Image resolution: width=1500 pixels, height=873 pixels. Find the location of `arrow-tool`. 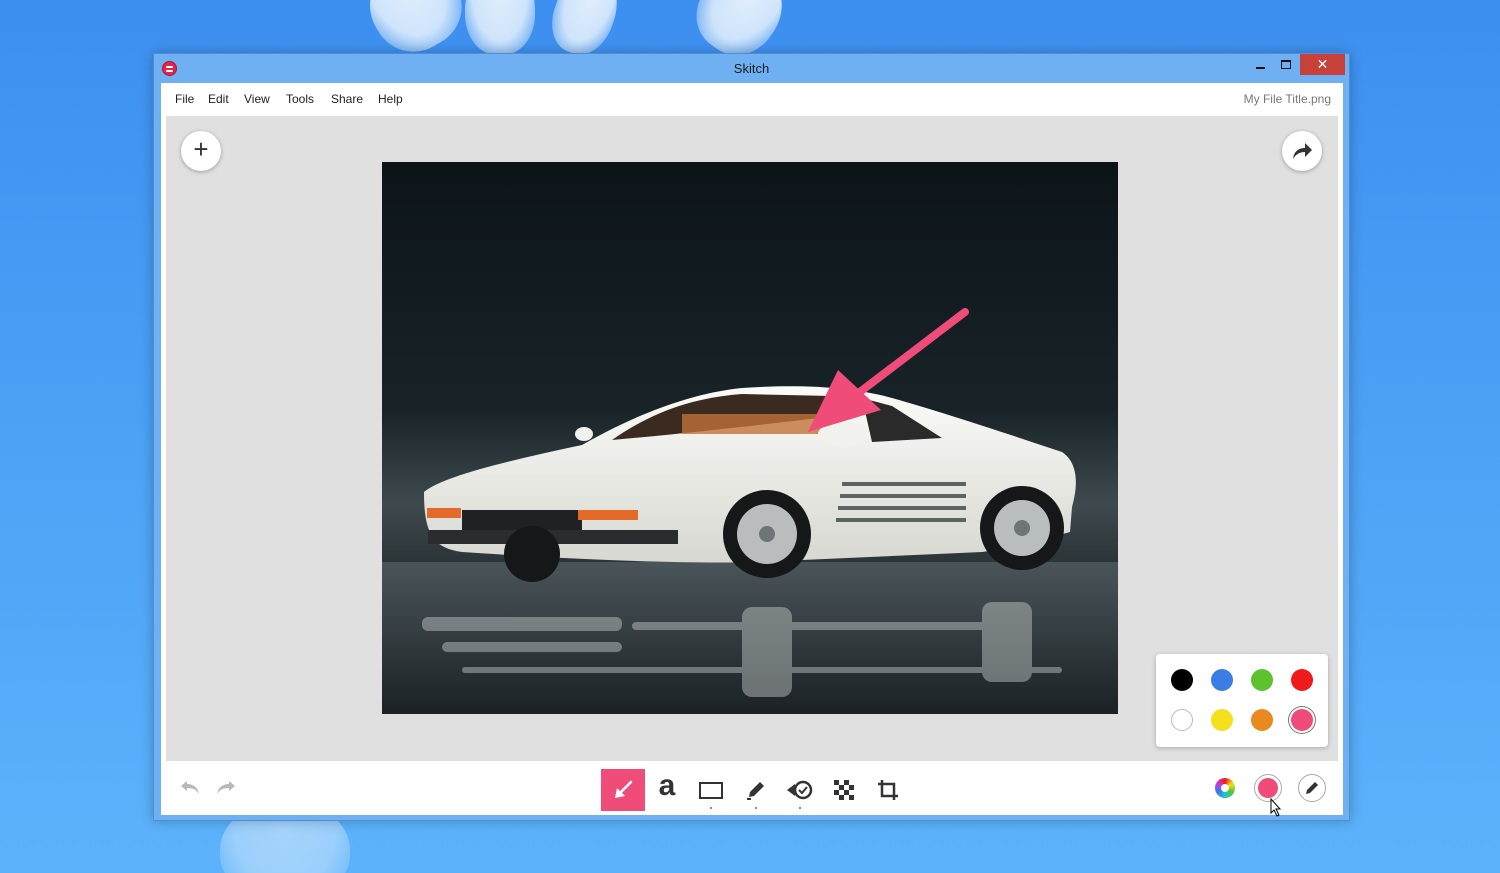

arrow-tool is located at coordinates (623, 790).